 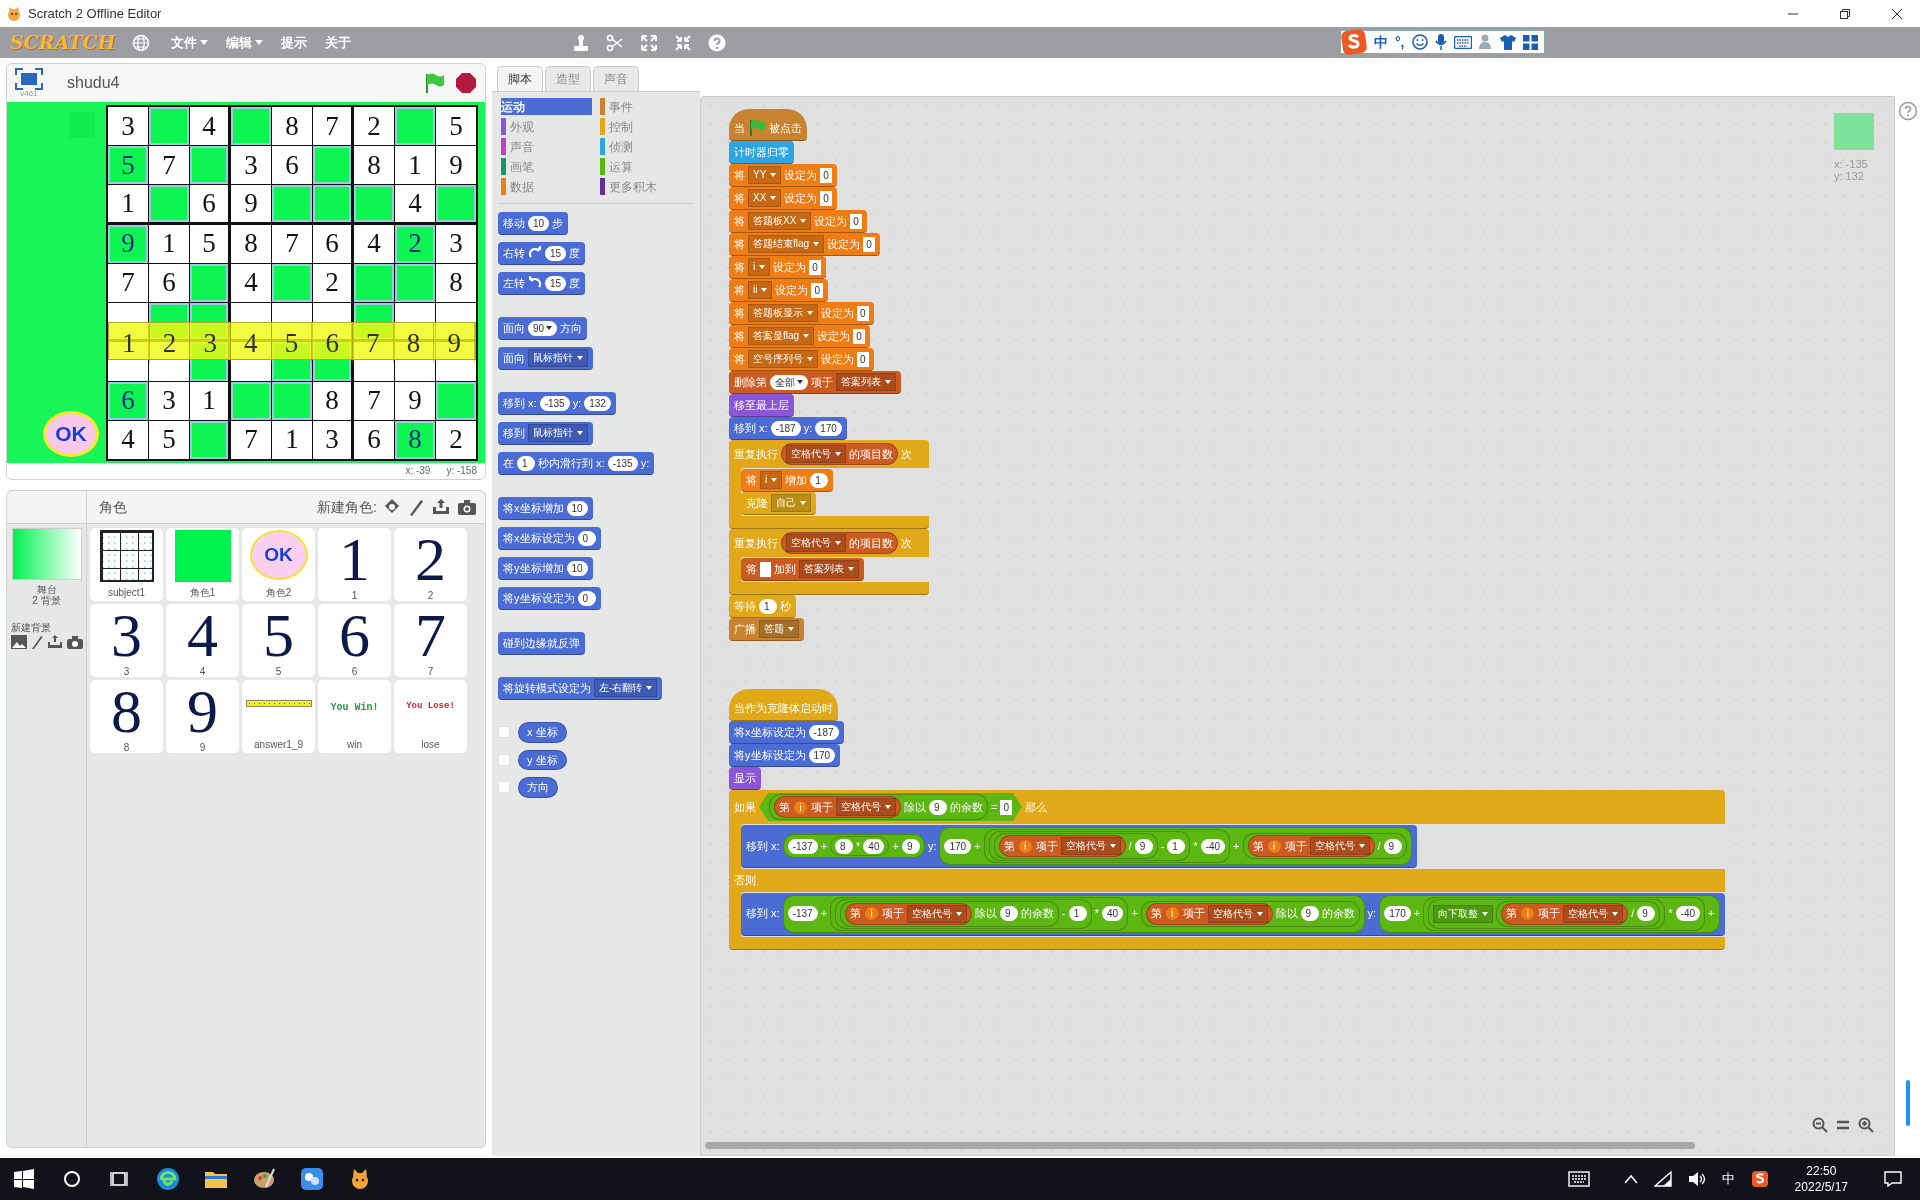 I want to click on reporter-block: 空格代号 的项目数, so click(x=839, y=543).